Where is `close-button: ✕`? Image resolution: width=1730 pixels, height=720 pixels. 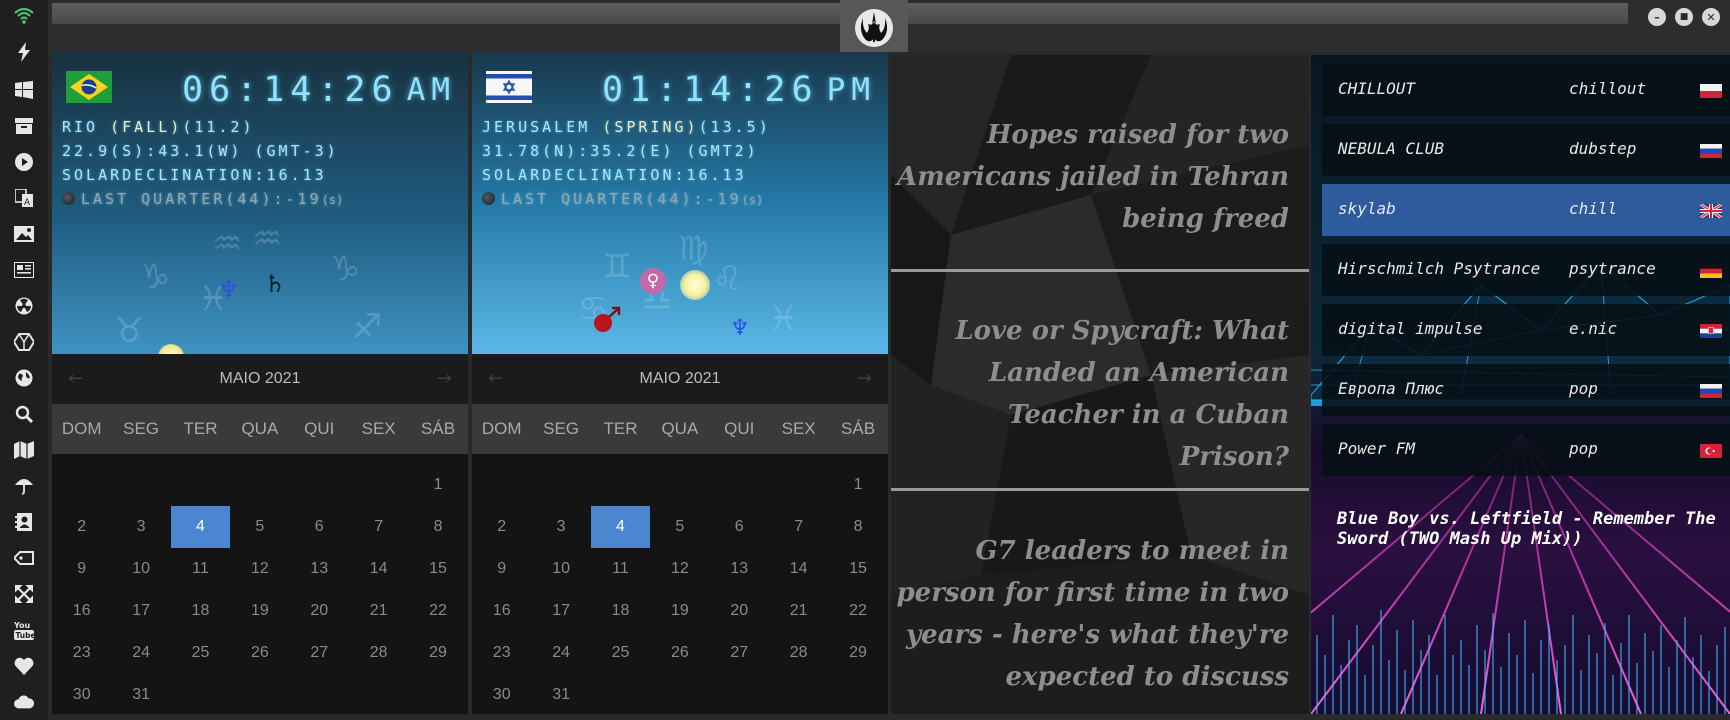
close-button: ✕ is located at coordinates (1711, 17).